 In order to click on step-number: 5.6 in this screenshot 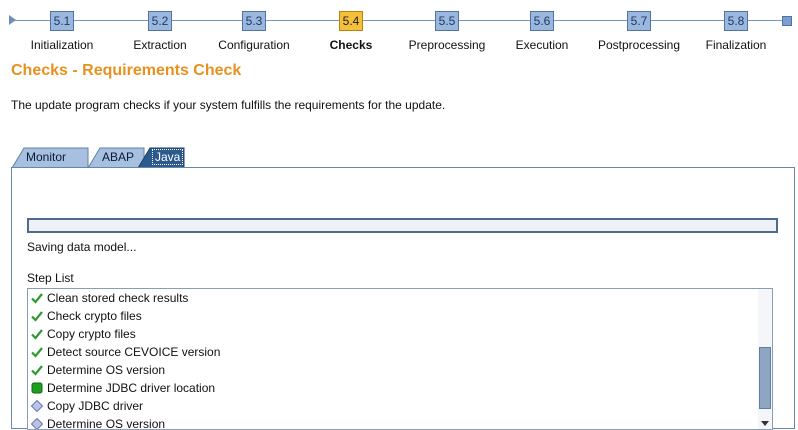, I will do `click(542, 21)`.